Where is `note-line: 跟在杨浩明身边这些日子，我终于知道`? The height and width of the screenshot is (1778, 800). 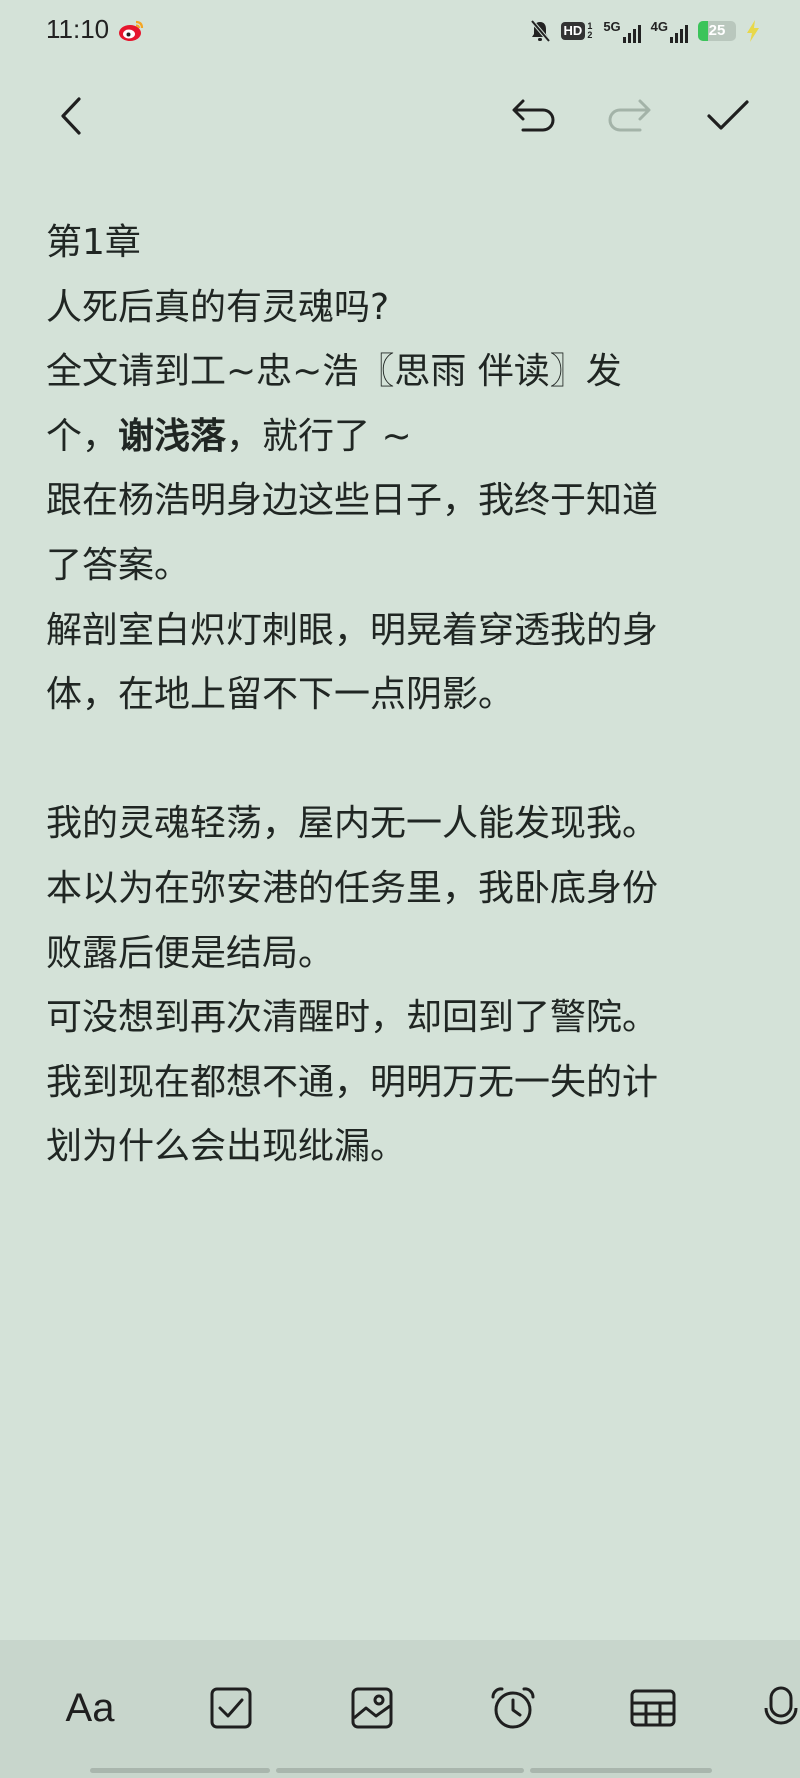 note-line: 跟在杨浩明身边这些日子，我终于知道 is located at coordinates (352, 501).